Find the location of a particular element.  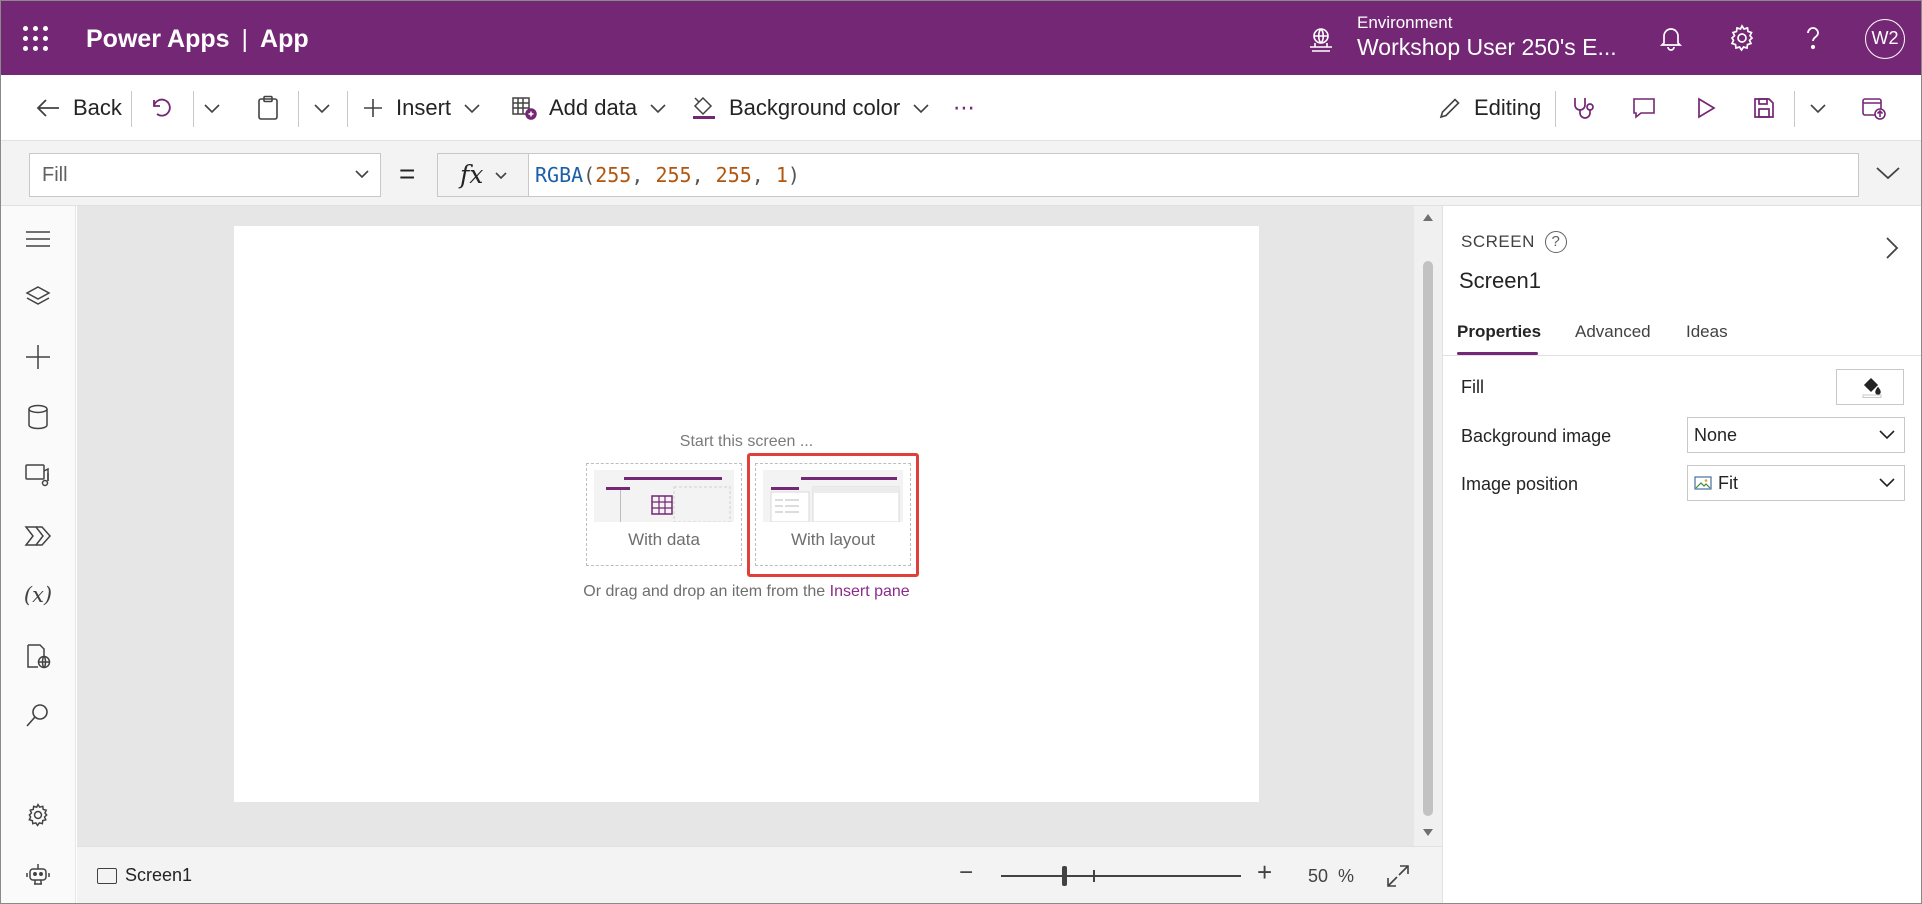

zoom-level: 50 % is located at coordinates (1331, 876).